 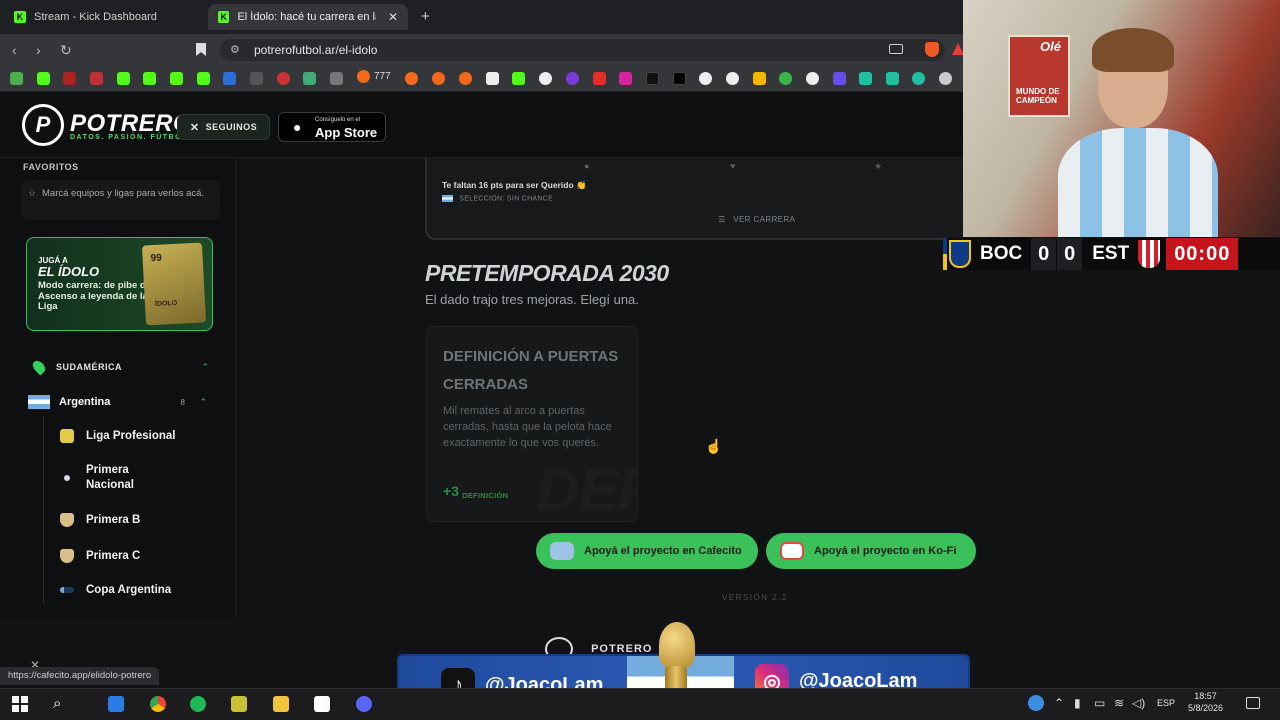 What do you see at coordinates (679, 78) in the screenshot?
I see `x-icon` at bounding box center [679, 78].